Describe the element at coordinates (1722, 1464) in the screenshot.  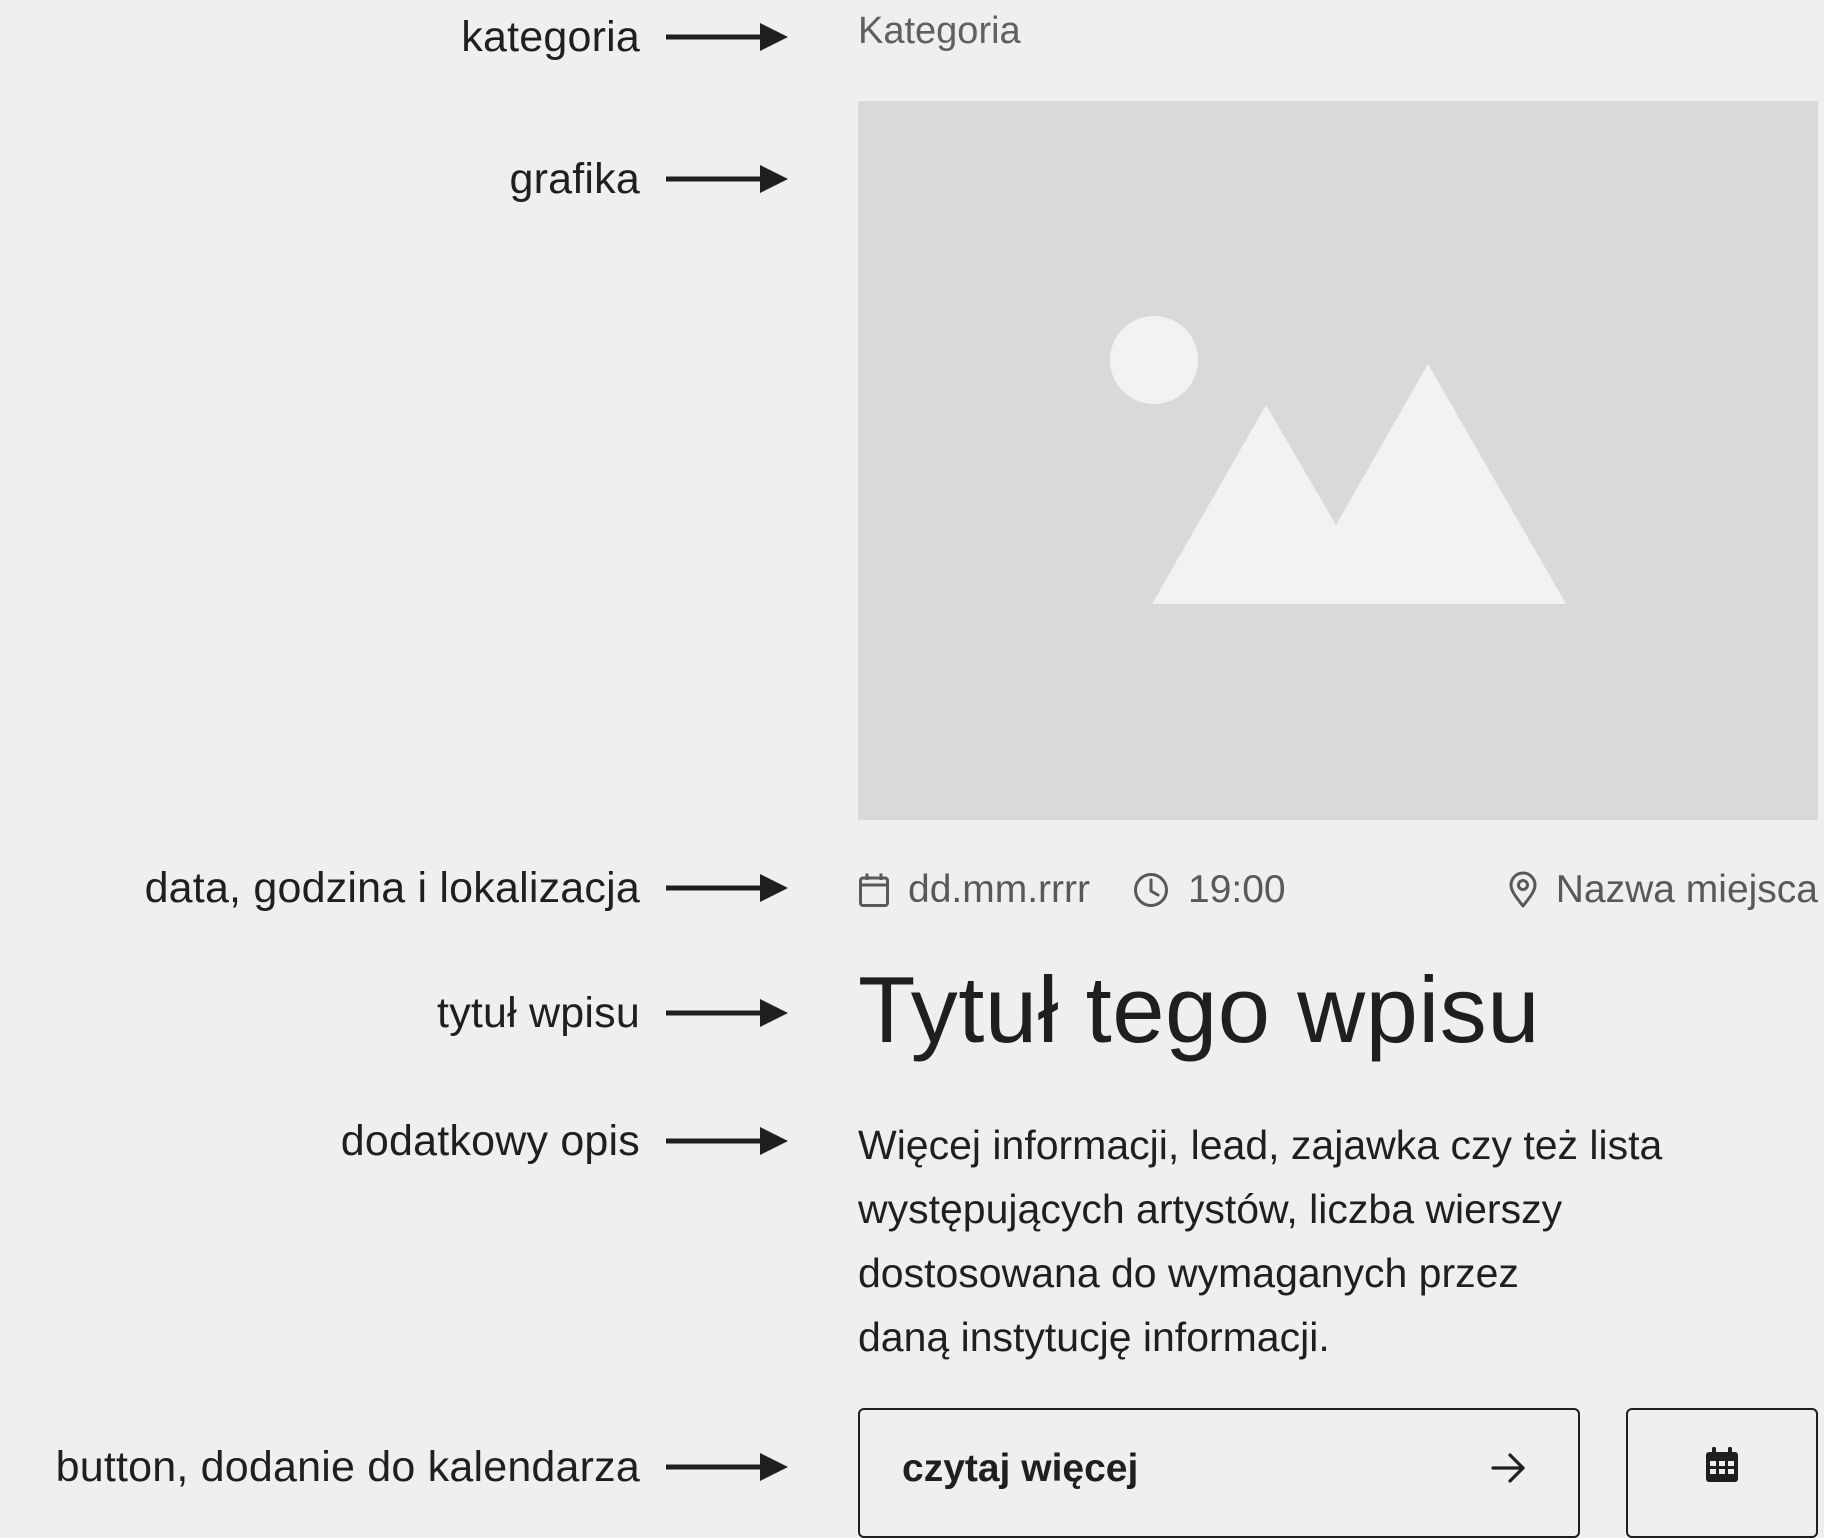
I see `calendar-grid-icon` at that location.